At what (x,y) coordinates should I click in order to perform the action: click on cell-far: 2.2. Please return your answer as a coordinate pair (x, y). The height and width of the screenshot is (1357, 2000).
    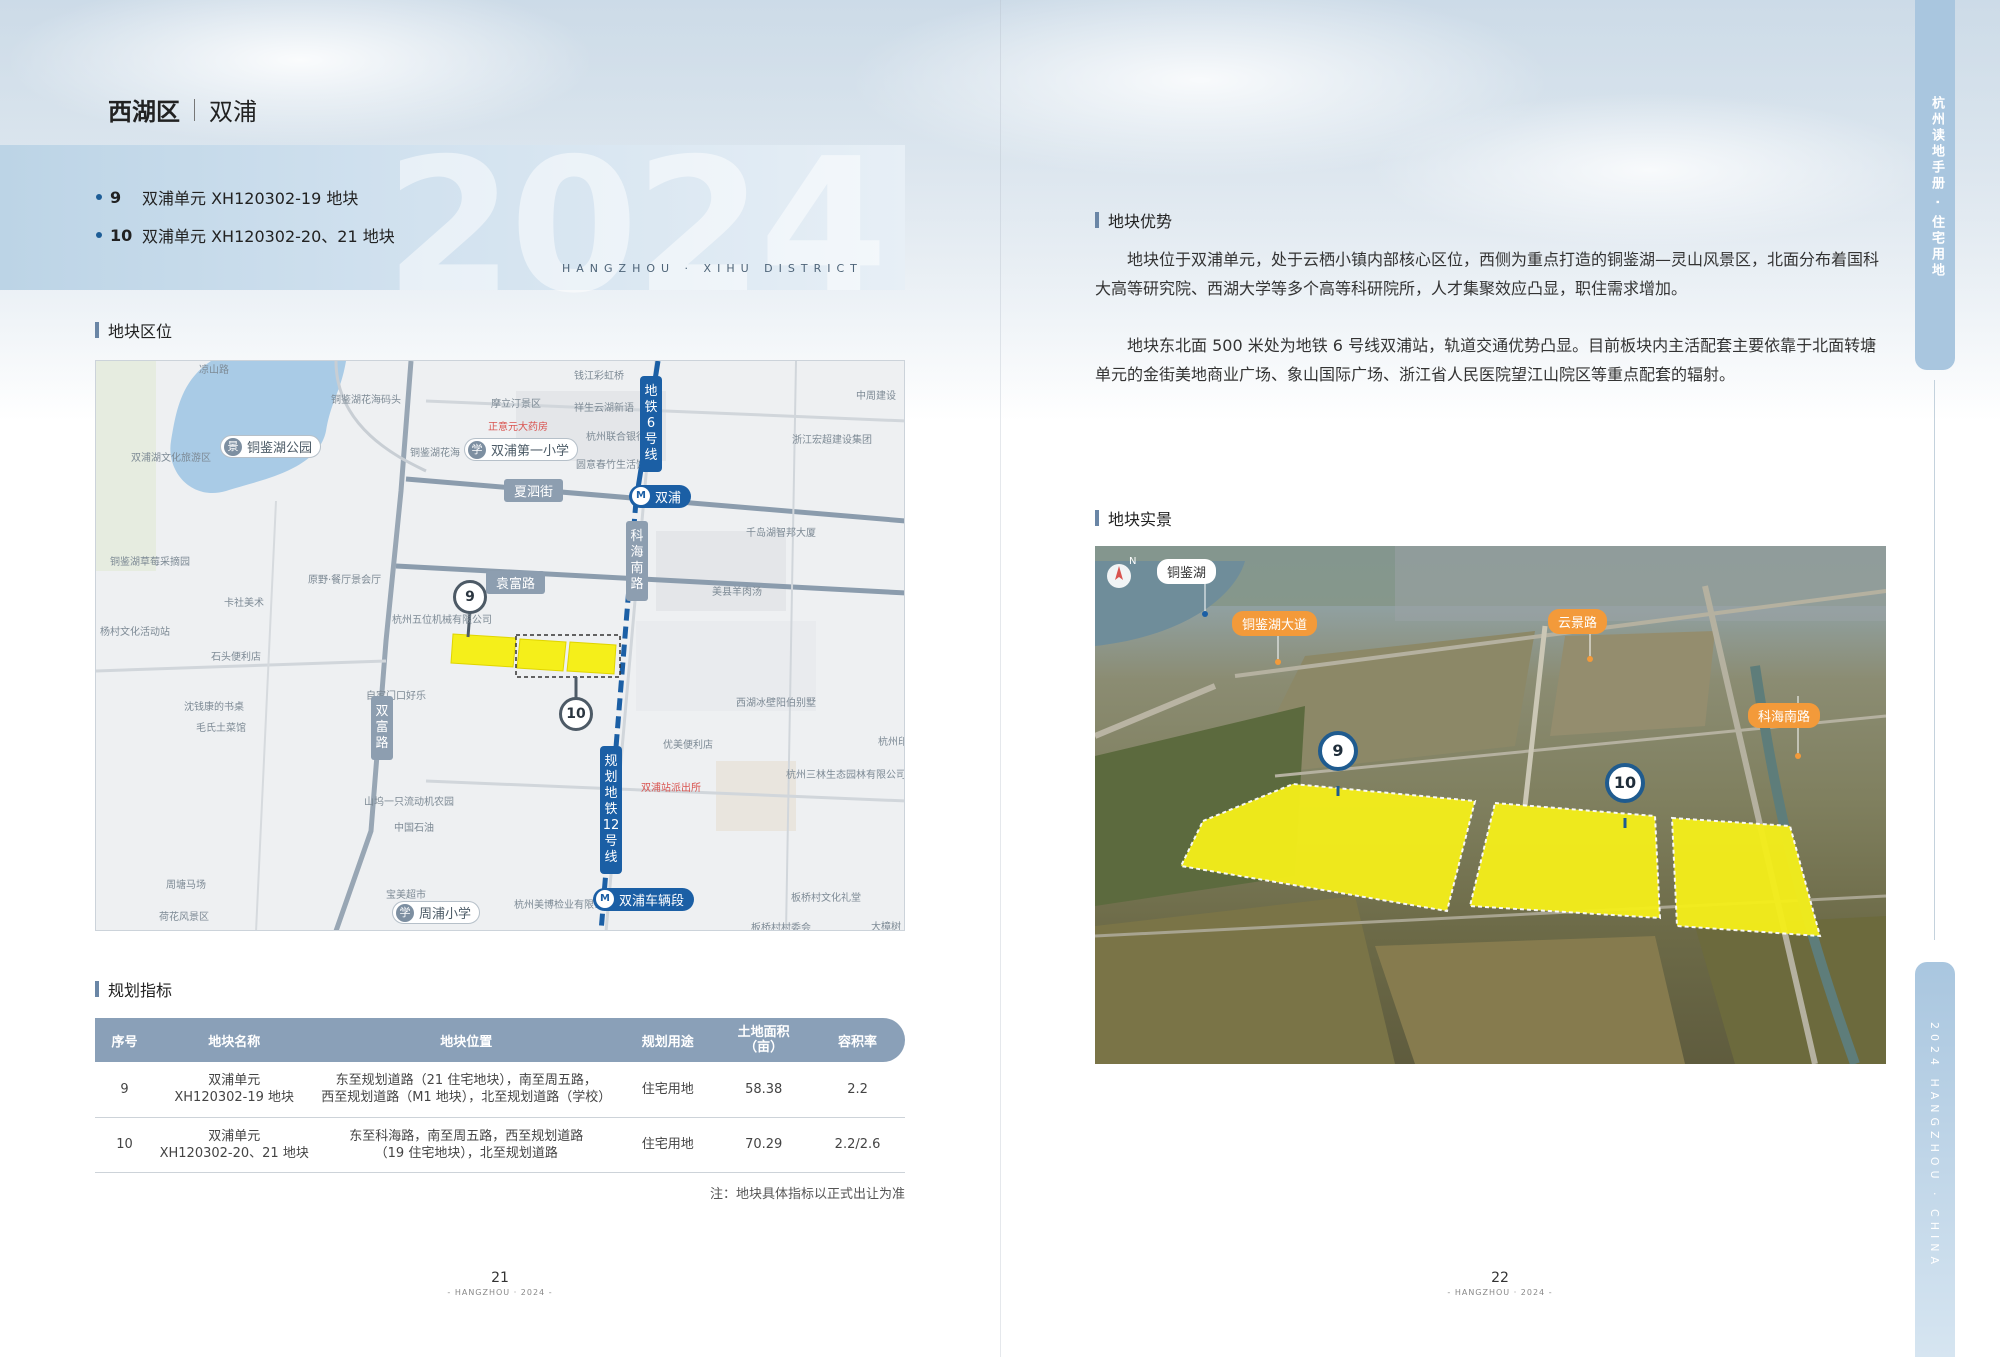
    Looking at the image, I should click on (857, 1090).